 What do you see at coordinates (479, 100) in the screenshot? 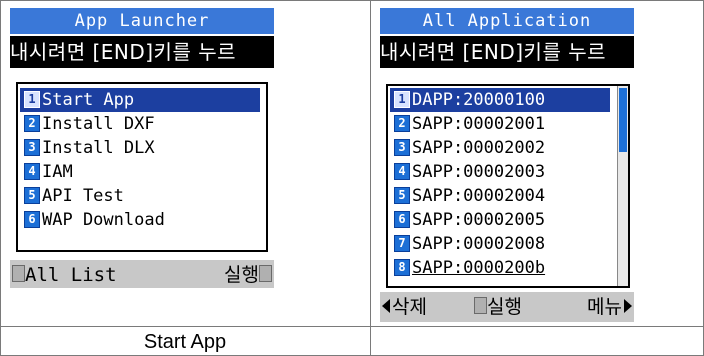
I see `app-item-label: DAPP:20000100` at bounding box center [479, 100].